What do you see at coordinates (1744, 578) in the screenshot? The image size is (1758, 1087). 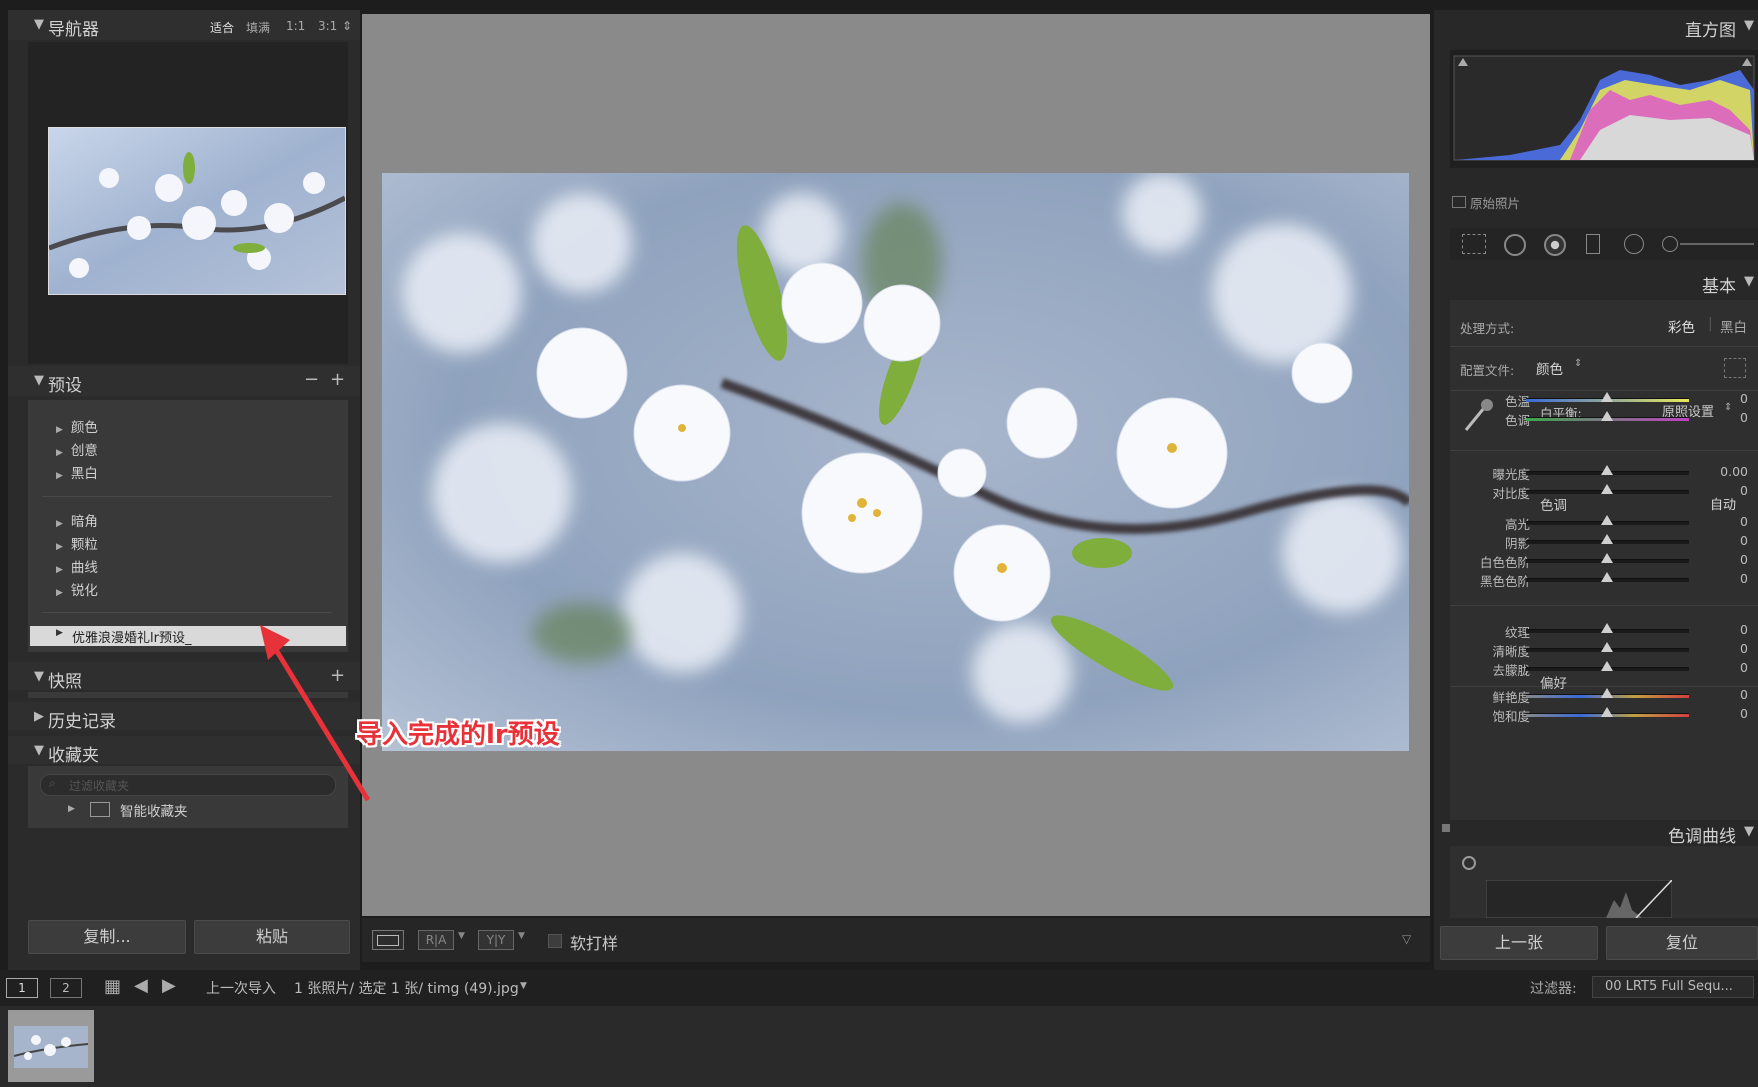 I see `blacks-value: 0` at bounding box center [1744, 578].